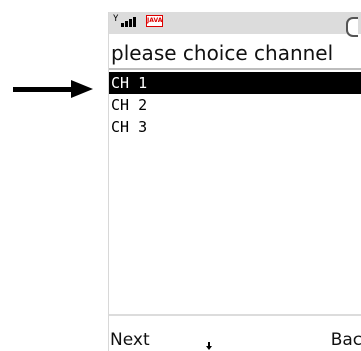  Describe the element at coordinates (235, 315) in the screenshot. I see `softkey-divider` at that location.